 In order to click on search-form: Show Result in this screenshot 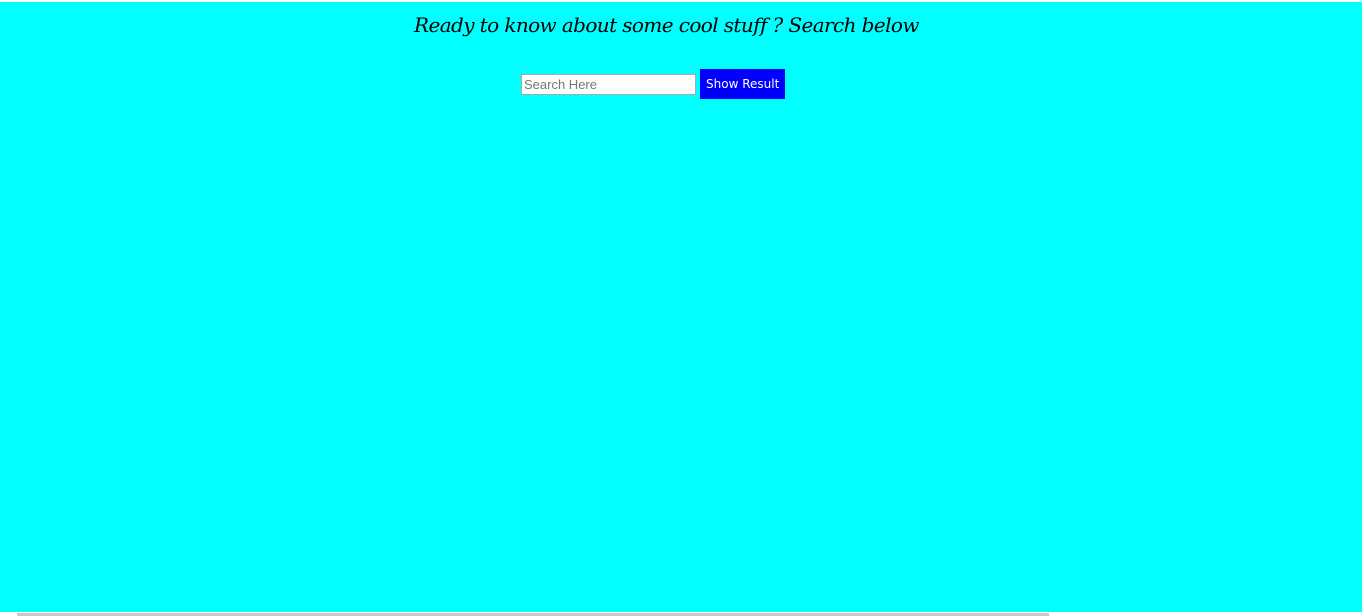, I will do `click(653, 84)`.